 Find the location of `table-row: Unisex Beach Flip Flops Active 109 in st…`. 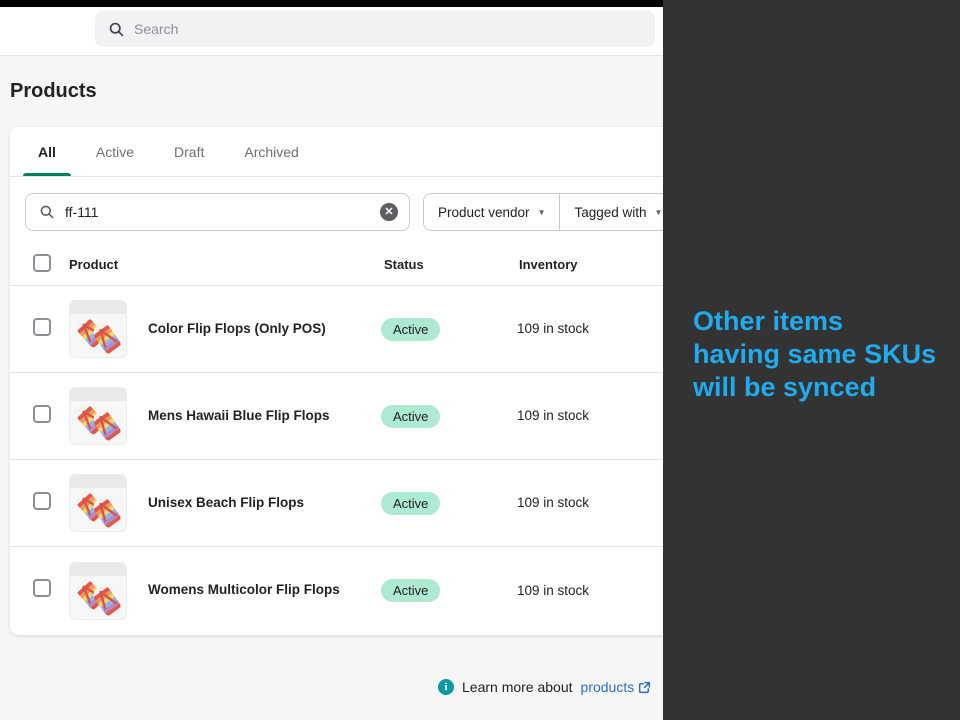

table-row: Unisex Beach Flip Flops Active 109 in st… is located at coordinates (336, 503).